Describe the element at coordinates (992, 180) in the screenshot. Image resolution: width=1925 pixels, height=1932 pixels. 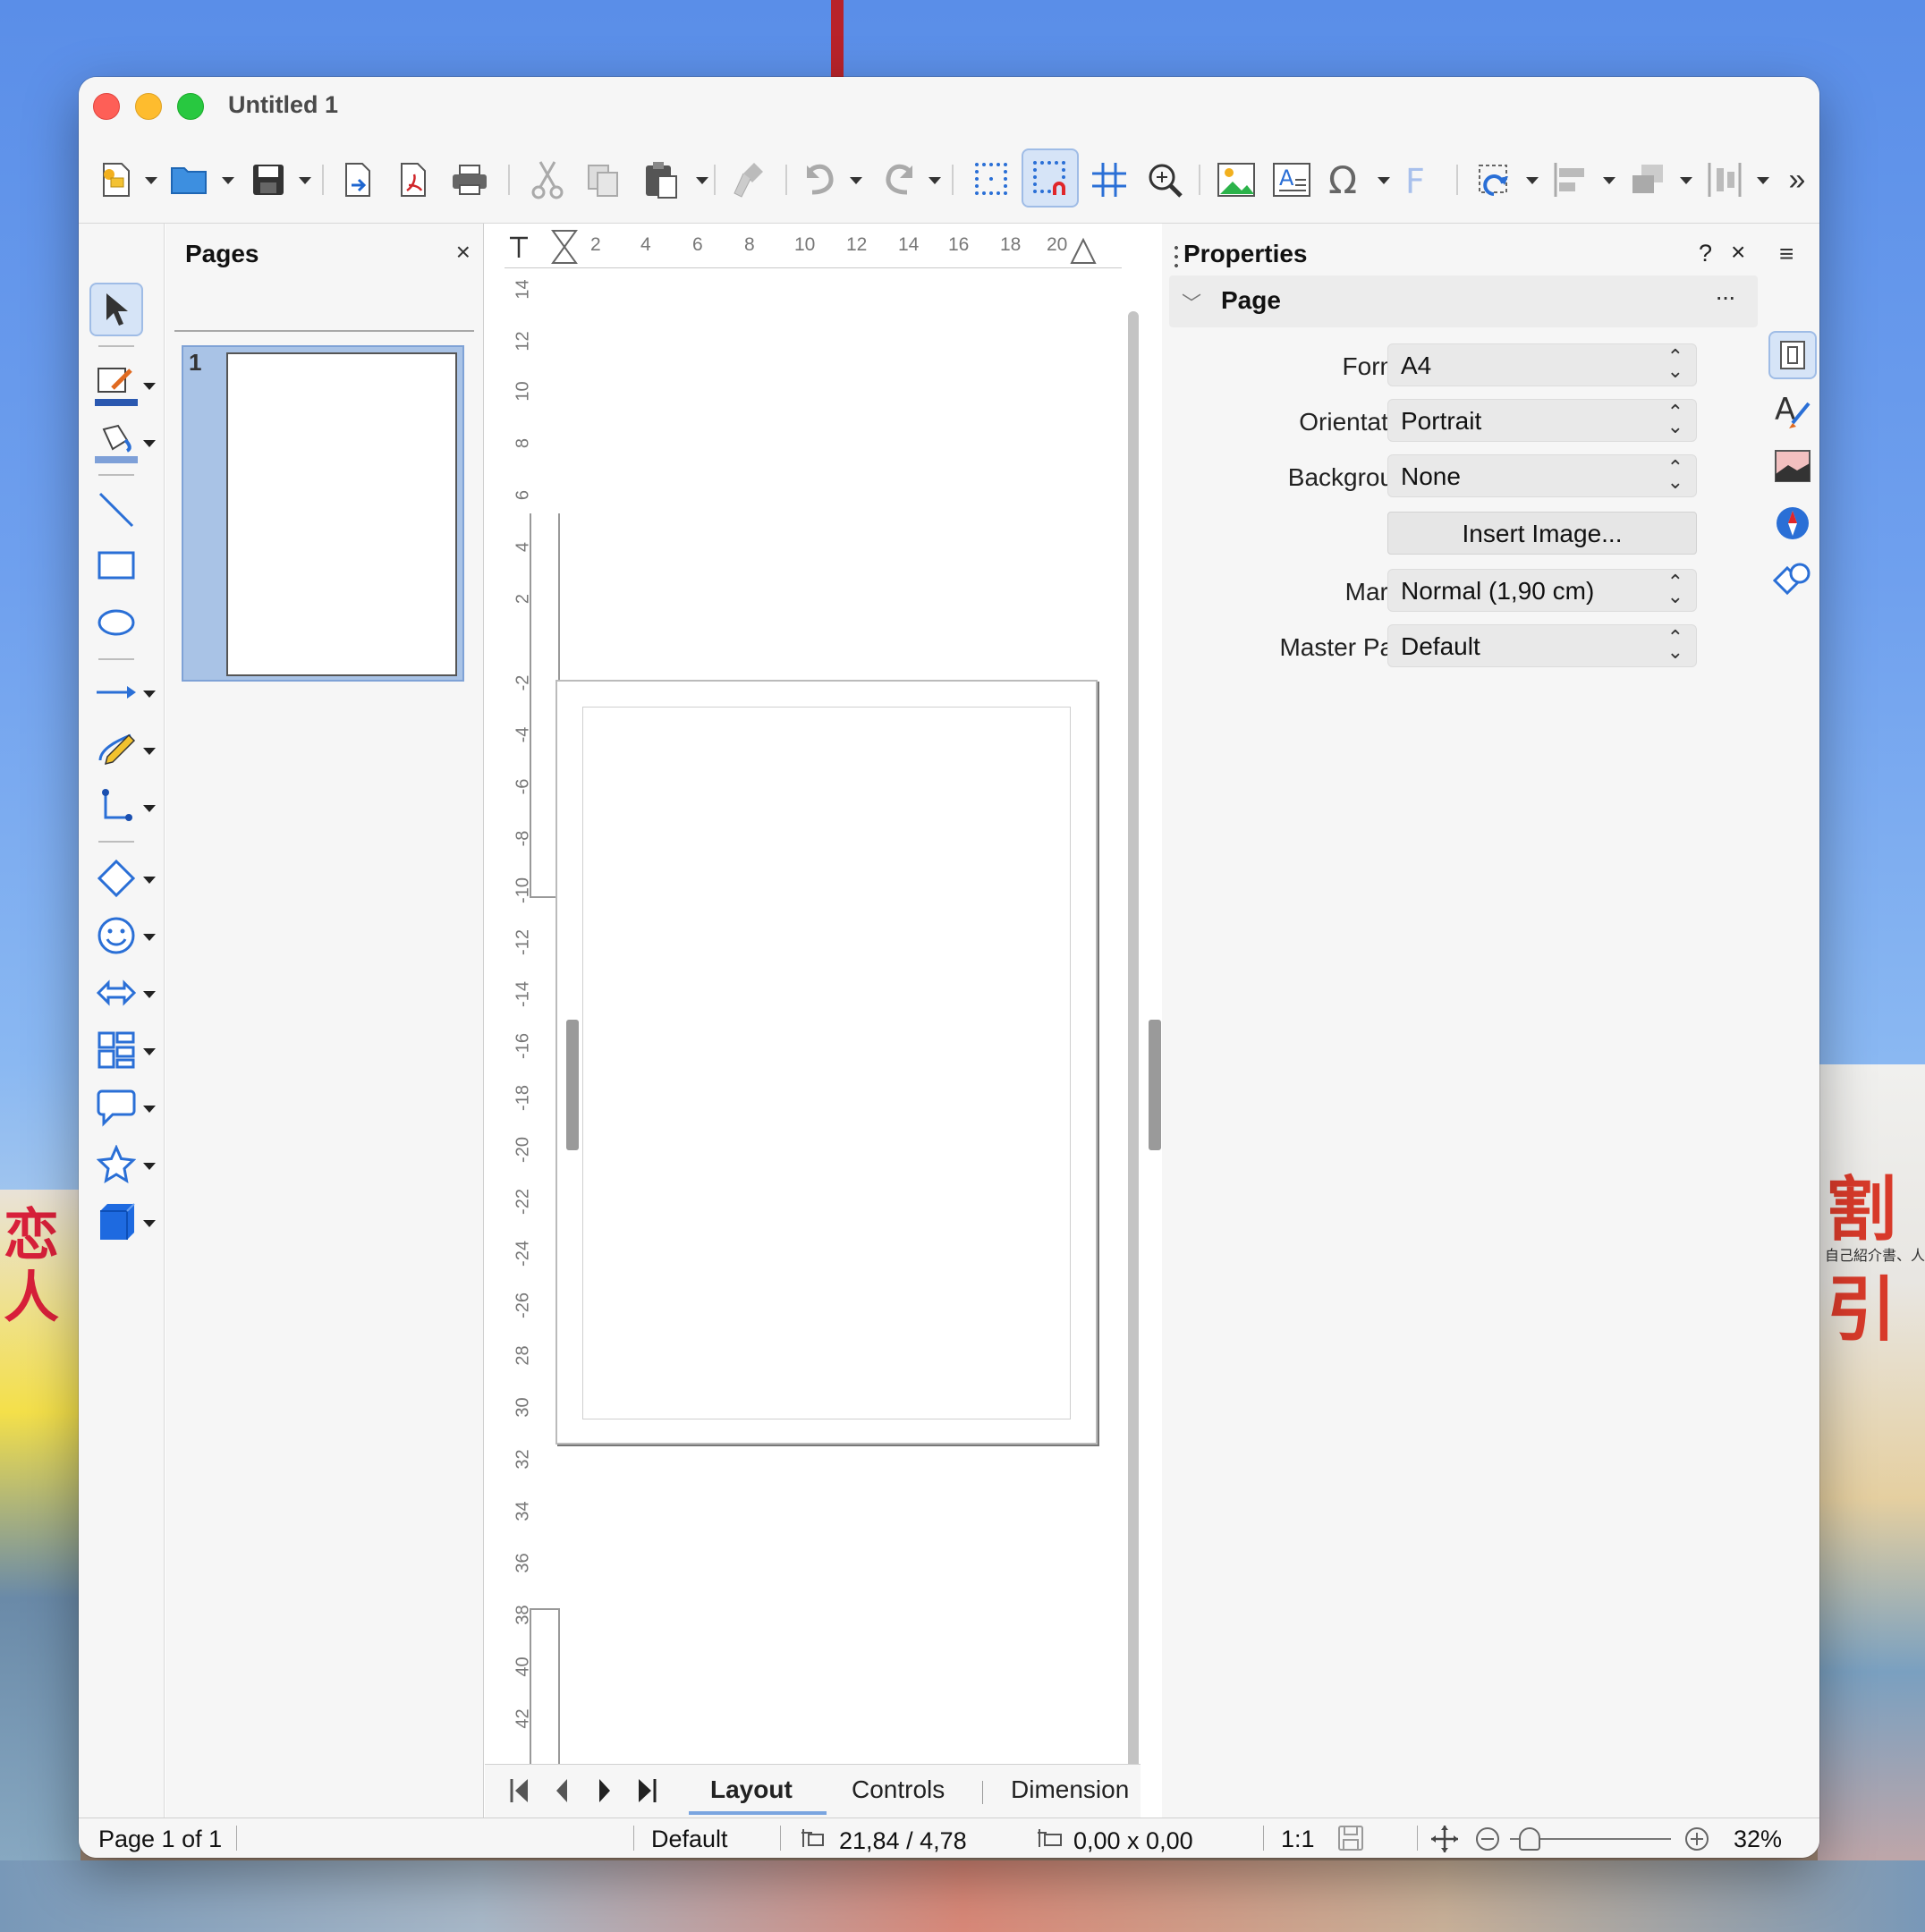
I see `display-grid-icon` at that location.